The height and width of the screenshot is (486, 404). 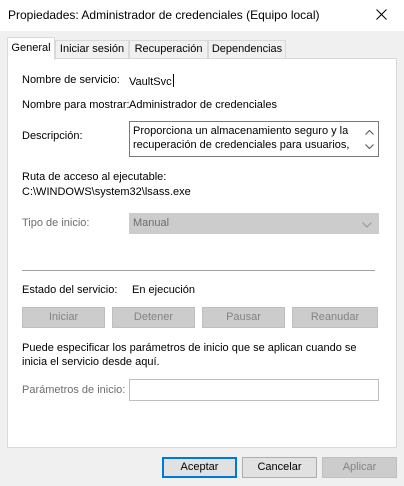 I want to click on resume-button: Reanudar, so click(x=335, y=317).